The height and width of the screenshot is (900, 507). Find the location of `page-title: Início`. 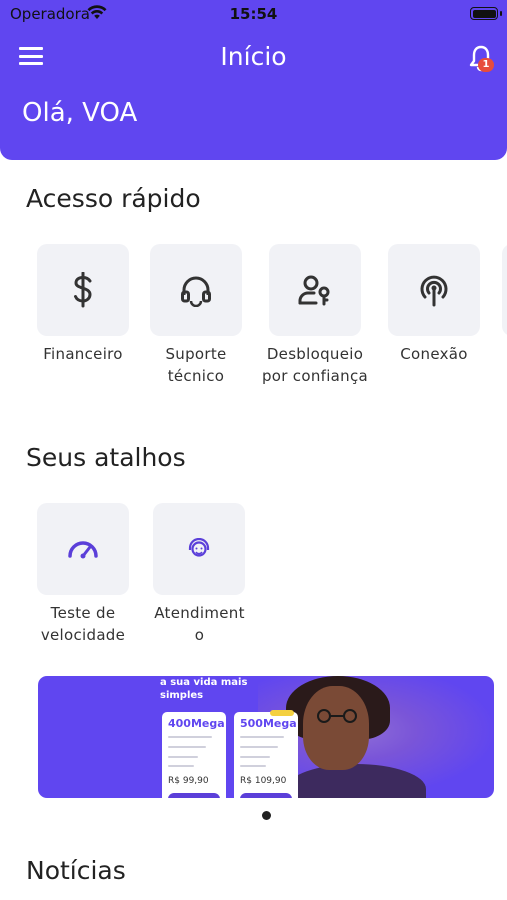

page-title: Início is located at coordinates (253, 56).